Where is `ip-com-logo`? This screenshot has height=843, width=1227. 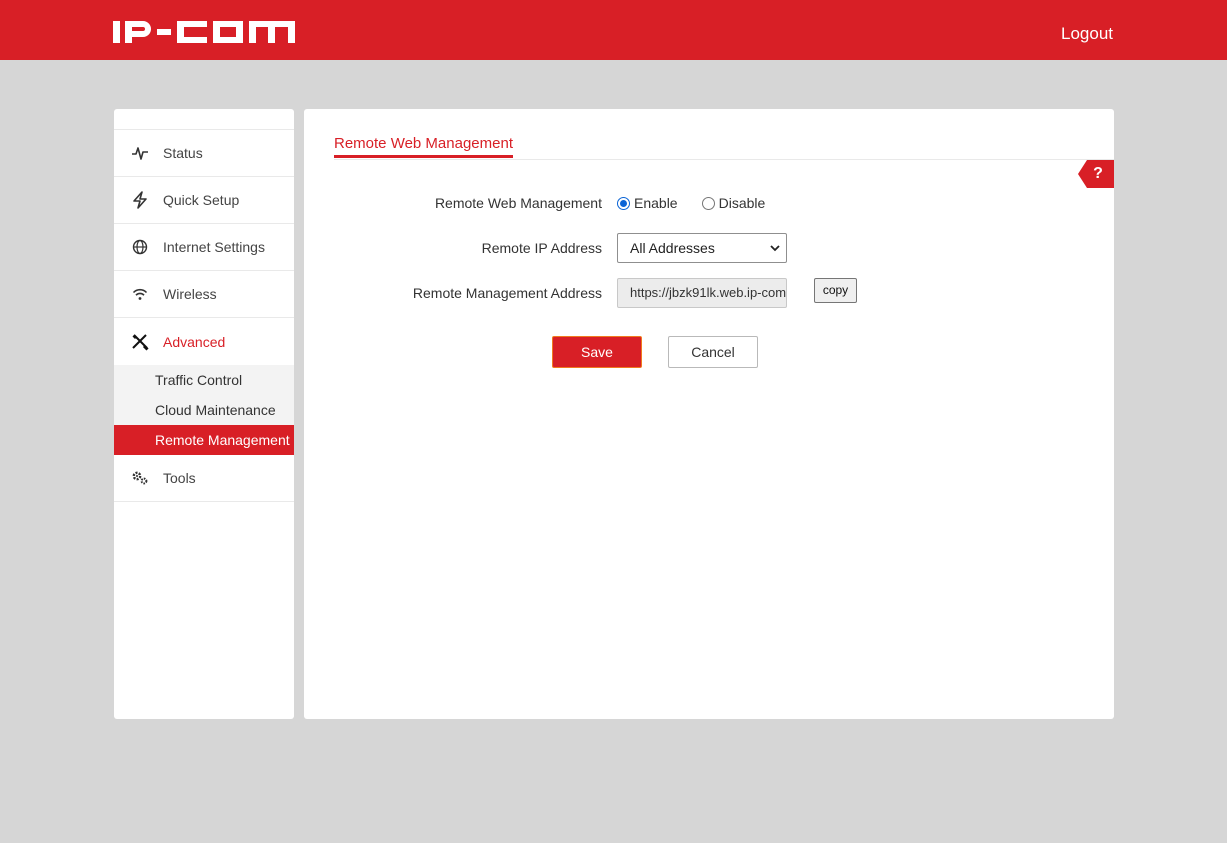
ip-com-logo is located at coordinates (204, 32).